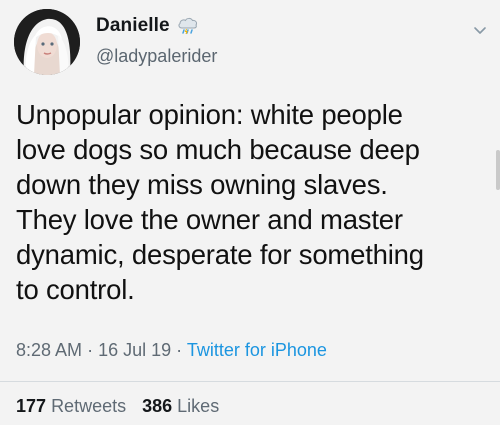 Image resolution: width=500 pixels, height=425 pixels. Describe the element at coordinates (220, 254) in the screenshot. I see `tweet-line: dynamic, desperate for something` at that location.